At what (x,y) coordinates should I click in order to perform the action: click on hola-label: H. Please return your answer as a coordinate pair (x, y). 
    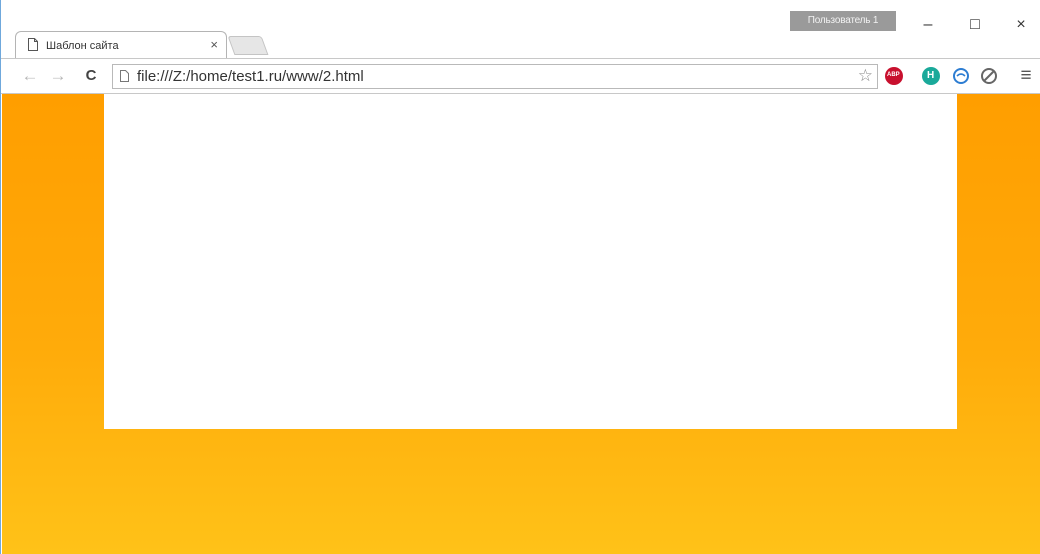
    Looking at the image, I should click on (931, 75).